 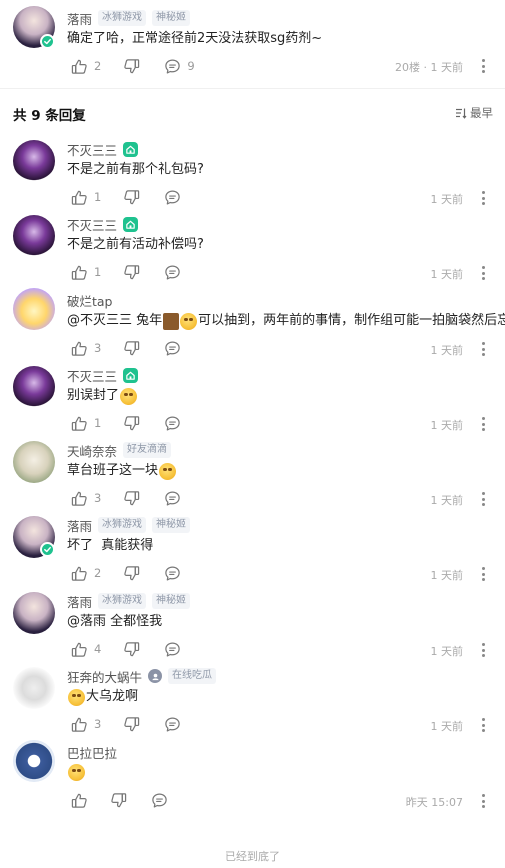 I want to click on reply-text-rest: 可以抽到，两年前的事情，制作组可能一拍脑袋然后忘了, so click(x=351, y=320).